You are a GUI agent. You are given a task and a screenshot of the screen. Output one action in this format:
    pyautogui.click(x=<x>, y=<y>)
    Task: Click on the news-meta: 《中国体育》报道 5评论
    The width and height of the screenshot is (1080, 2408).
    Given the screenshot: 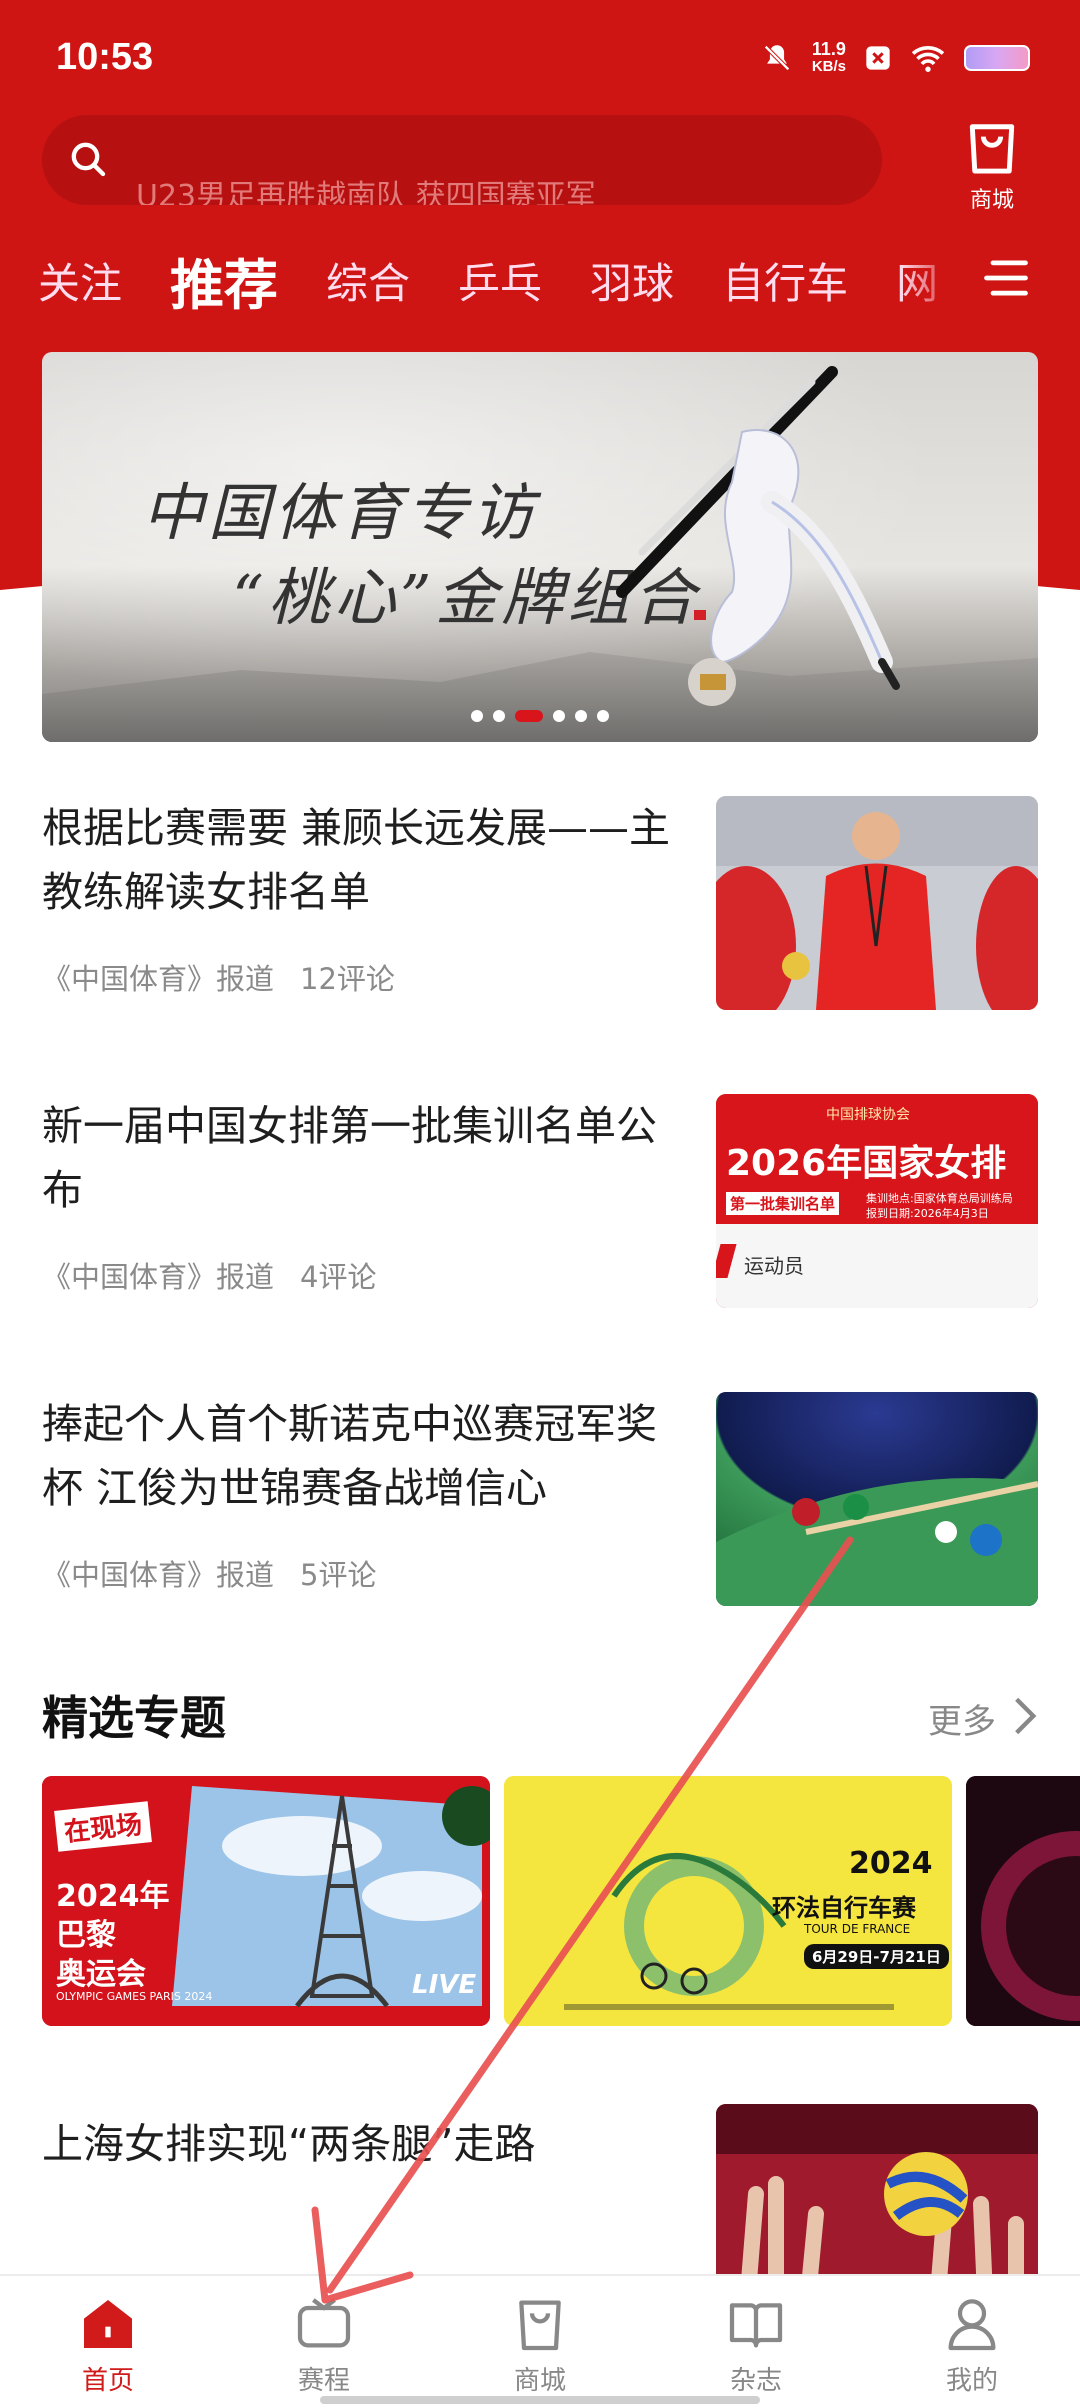 What is the action you would take?
    pyautogui.click(x=209, y=1573)
    